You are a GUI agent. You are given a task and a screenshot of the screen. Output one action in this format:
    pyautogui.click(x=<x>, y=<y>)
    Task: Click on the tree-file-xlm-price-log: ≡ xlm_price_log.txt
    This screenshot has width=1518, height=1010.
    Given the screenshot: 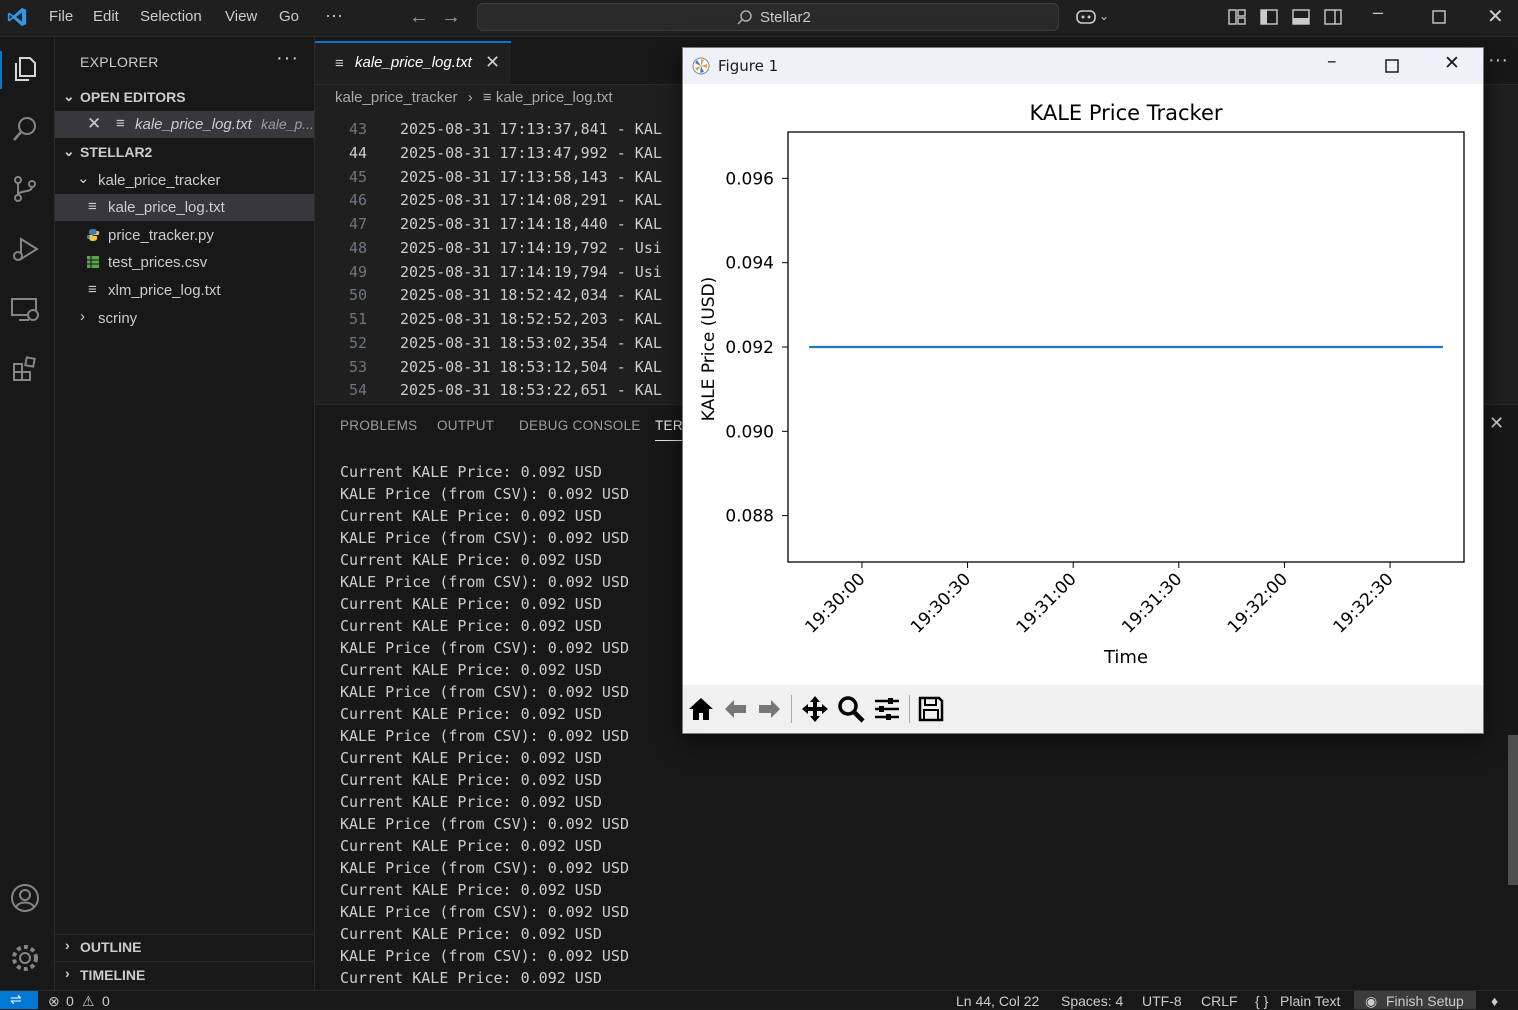 What is the action you would take?
    pyautogui.click(x=184, y=290)
    